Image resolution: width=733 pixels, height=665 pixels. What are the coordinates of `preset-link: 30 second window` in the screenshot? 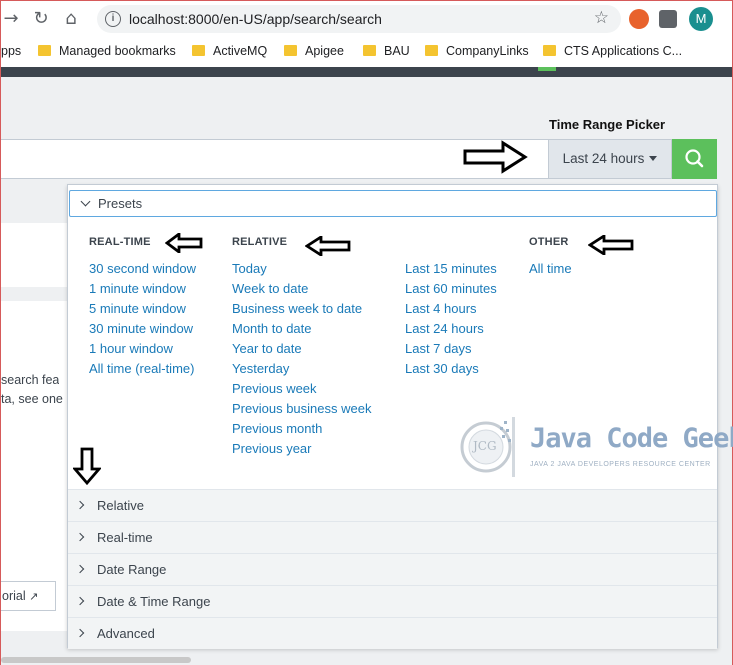 It's located at (142, 270).